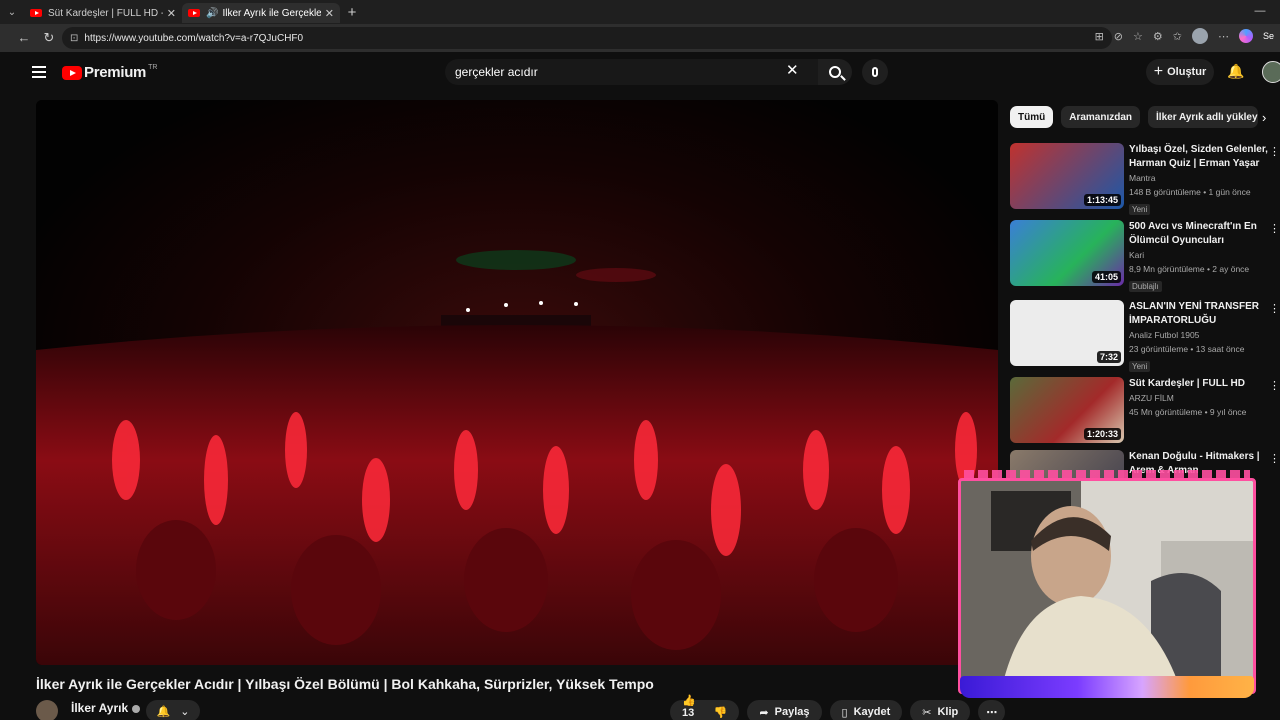 Image resolution: width=1280 pixels, height=720 pixels. What do you see at coordinates (1190, 192) in the screenshot?
I see `rec-meta: 148 B görüntüleme • 1 gün önce` at bounding box center [1190, 192].